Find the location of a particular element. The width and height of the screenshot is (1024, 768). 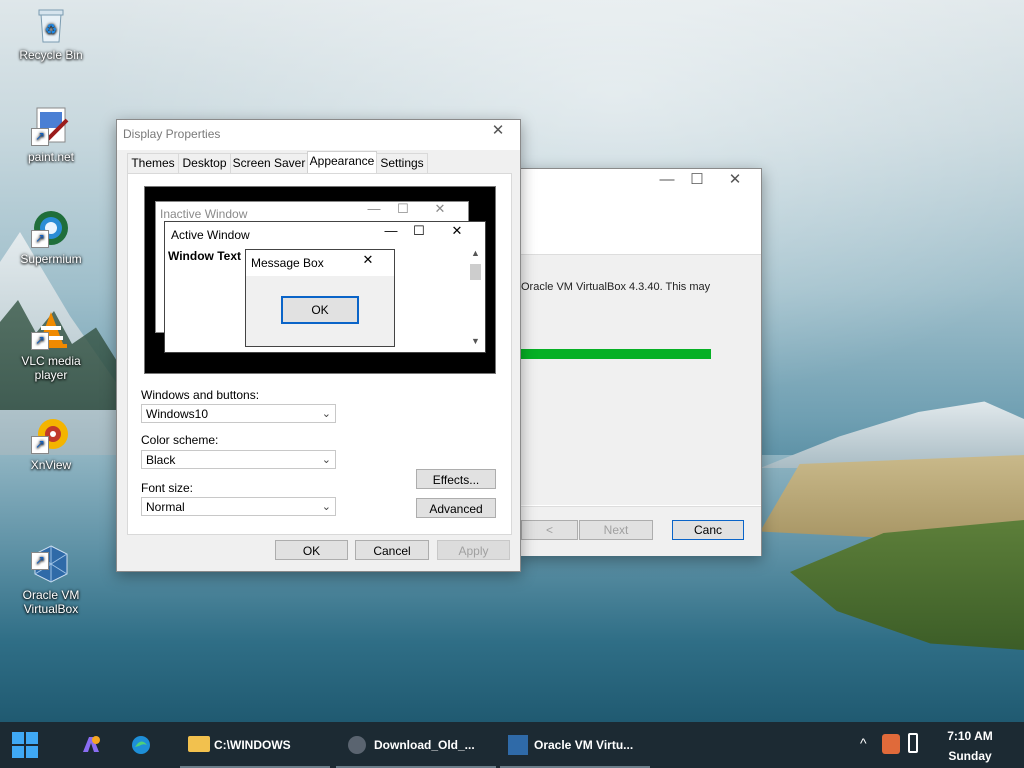

active-window-title: Active Window is located at coordinates (210, 235).